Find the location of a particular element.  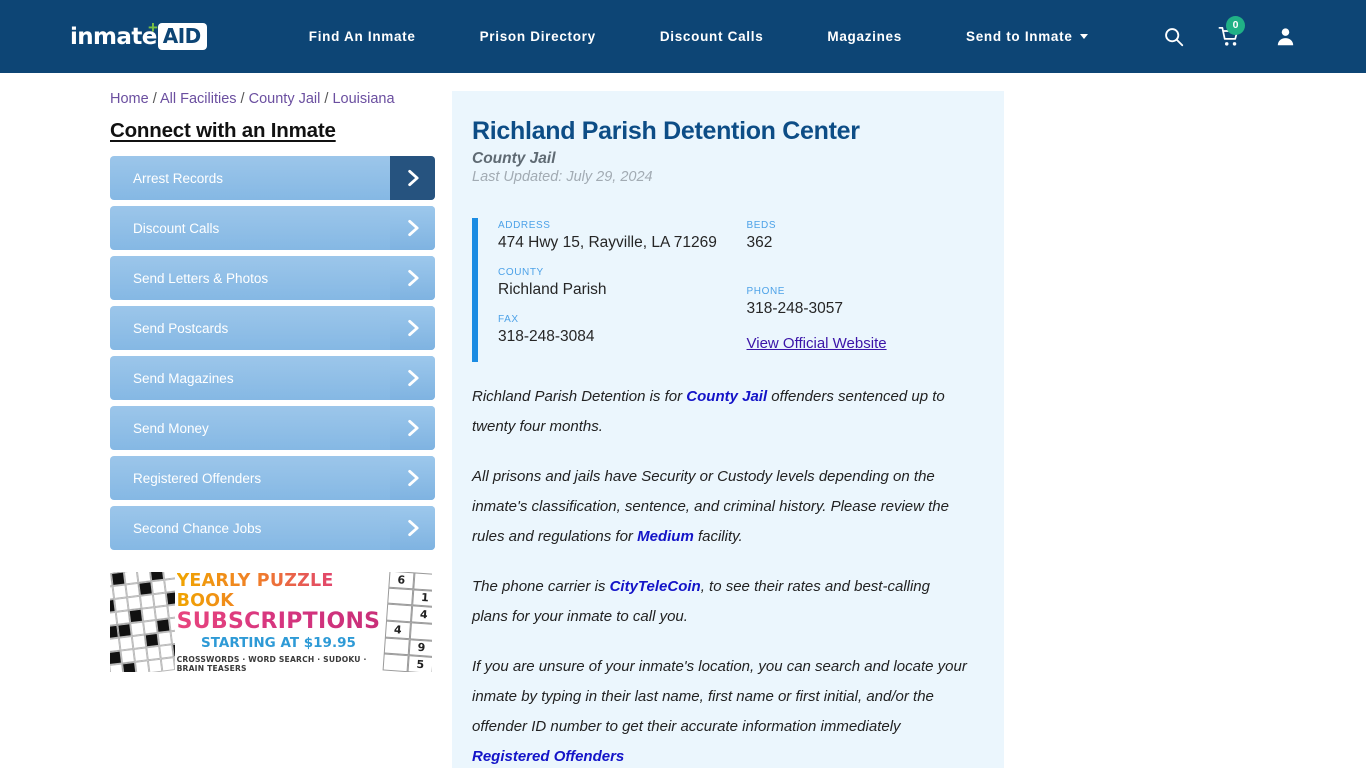

ad-price: STARTING AT $19.95 is located at coordinates (278, 643).